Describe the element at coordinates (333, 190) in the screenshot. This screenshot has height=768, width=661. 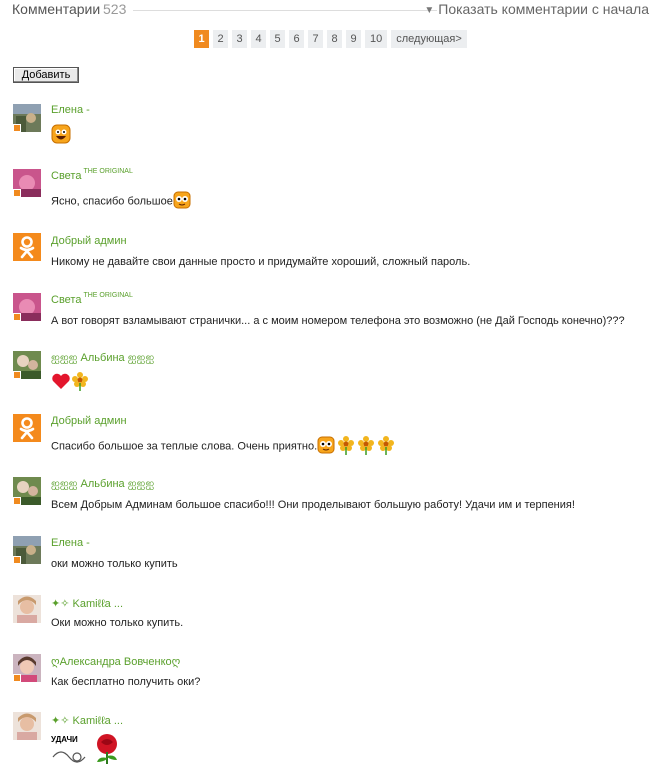
I see `comment-item: Света THE ORIGINAL Ясно, спасибо большое` at that location.